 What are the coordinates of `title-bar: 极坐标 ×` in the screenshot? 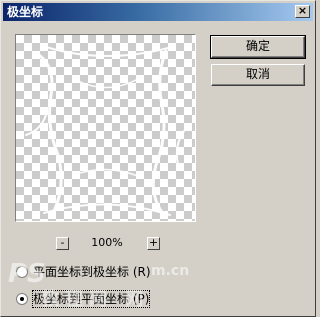 It's located at (158, 12).